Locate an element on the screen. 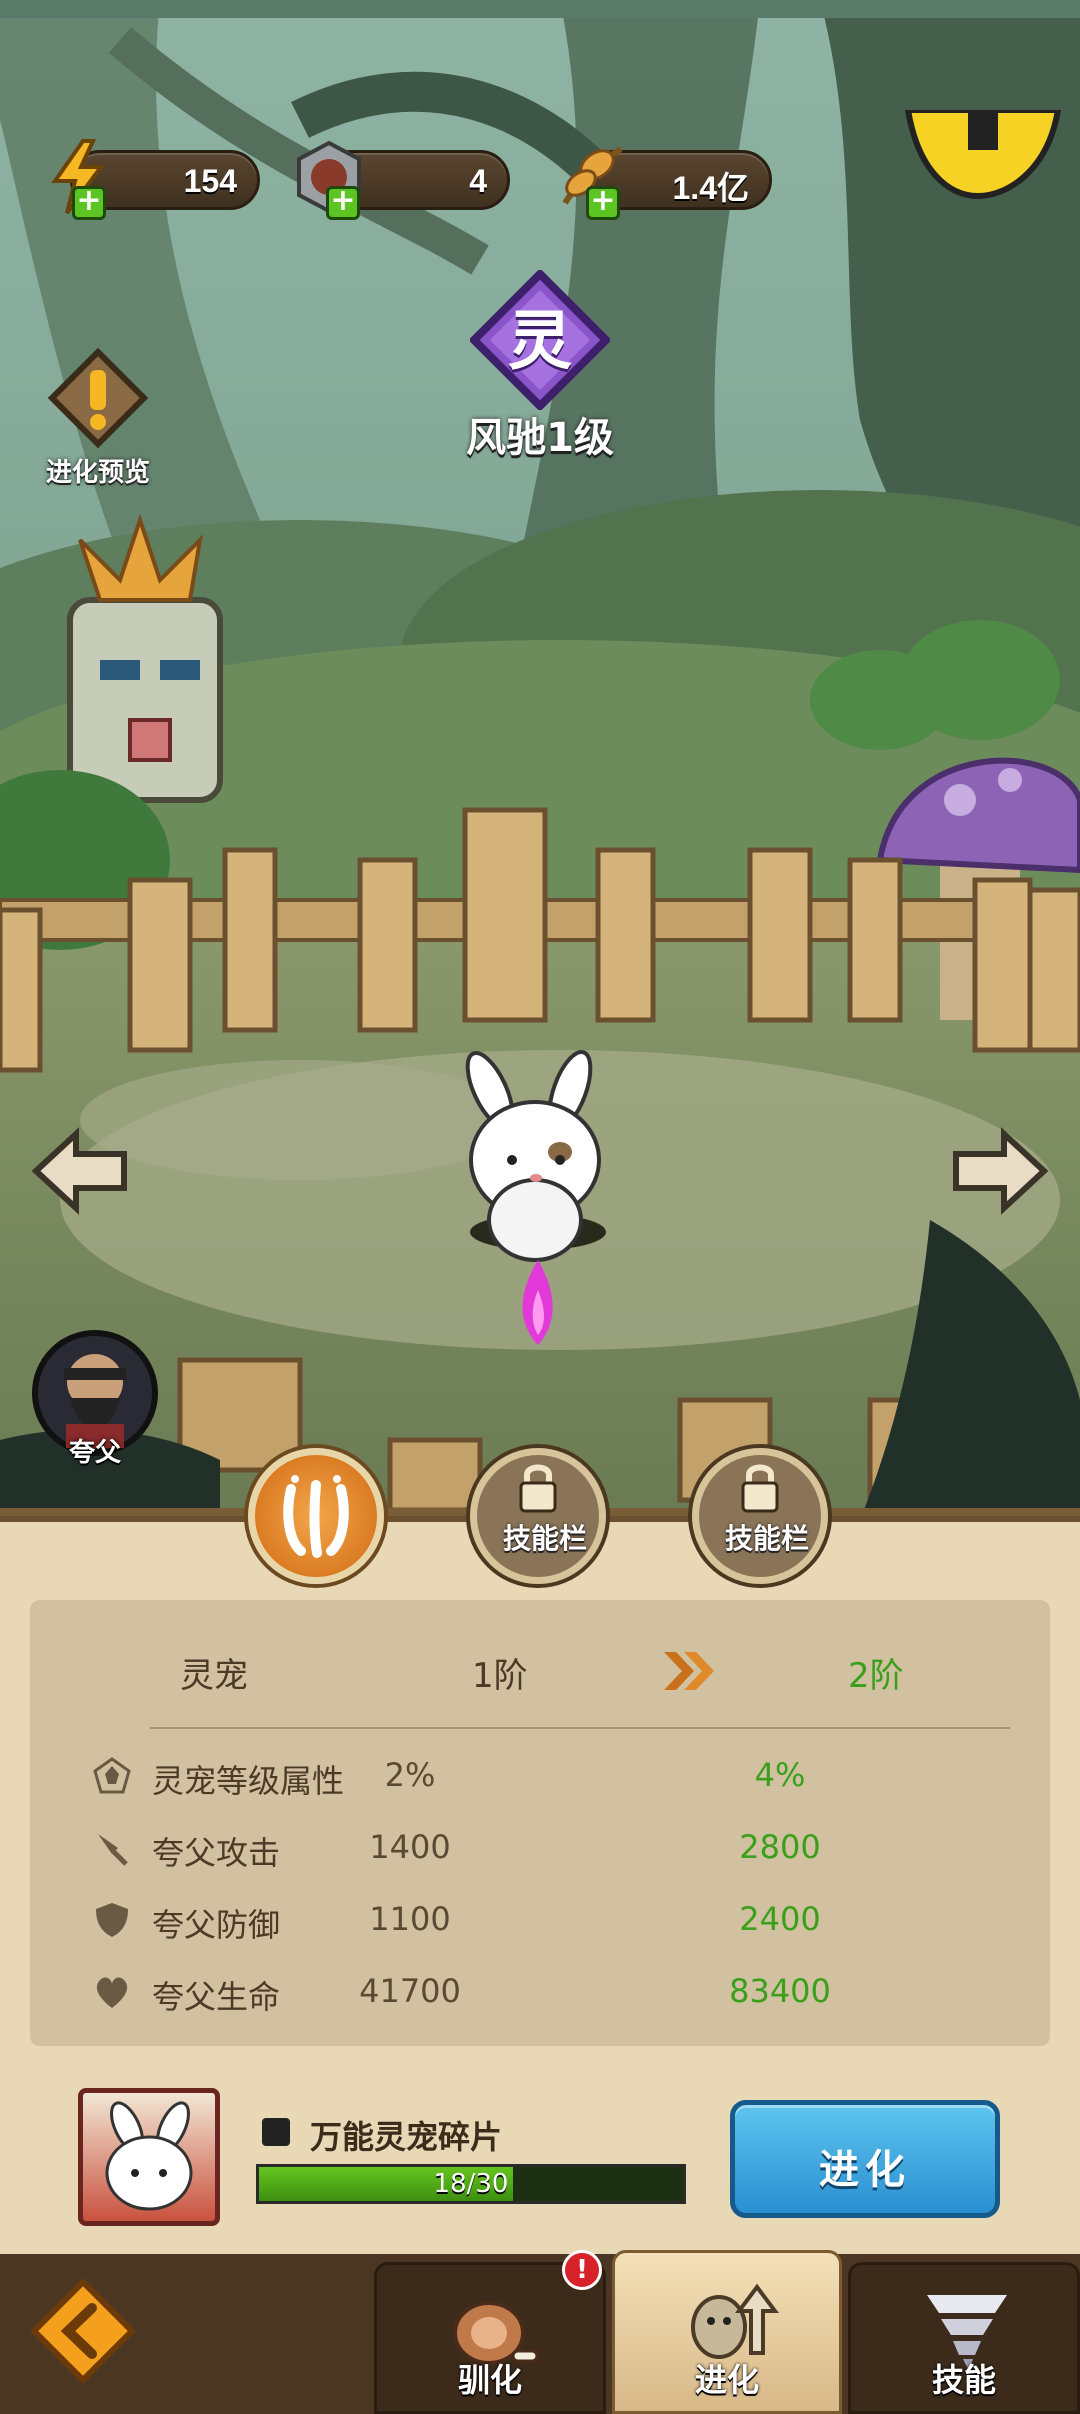  tab-tame-label: 驯化 is located at coordinates (489, 2380).